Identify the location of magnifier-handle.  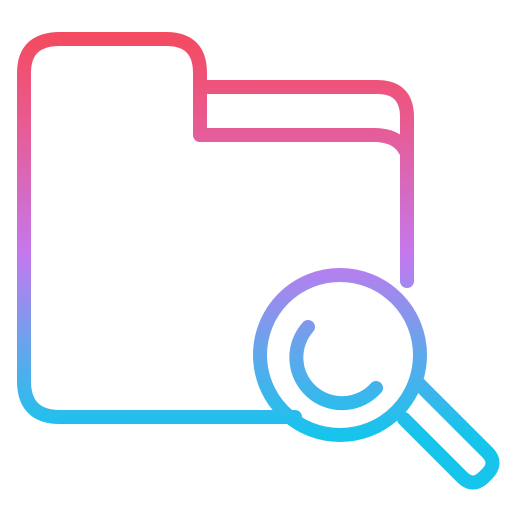
(448, 433).